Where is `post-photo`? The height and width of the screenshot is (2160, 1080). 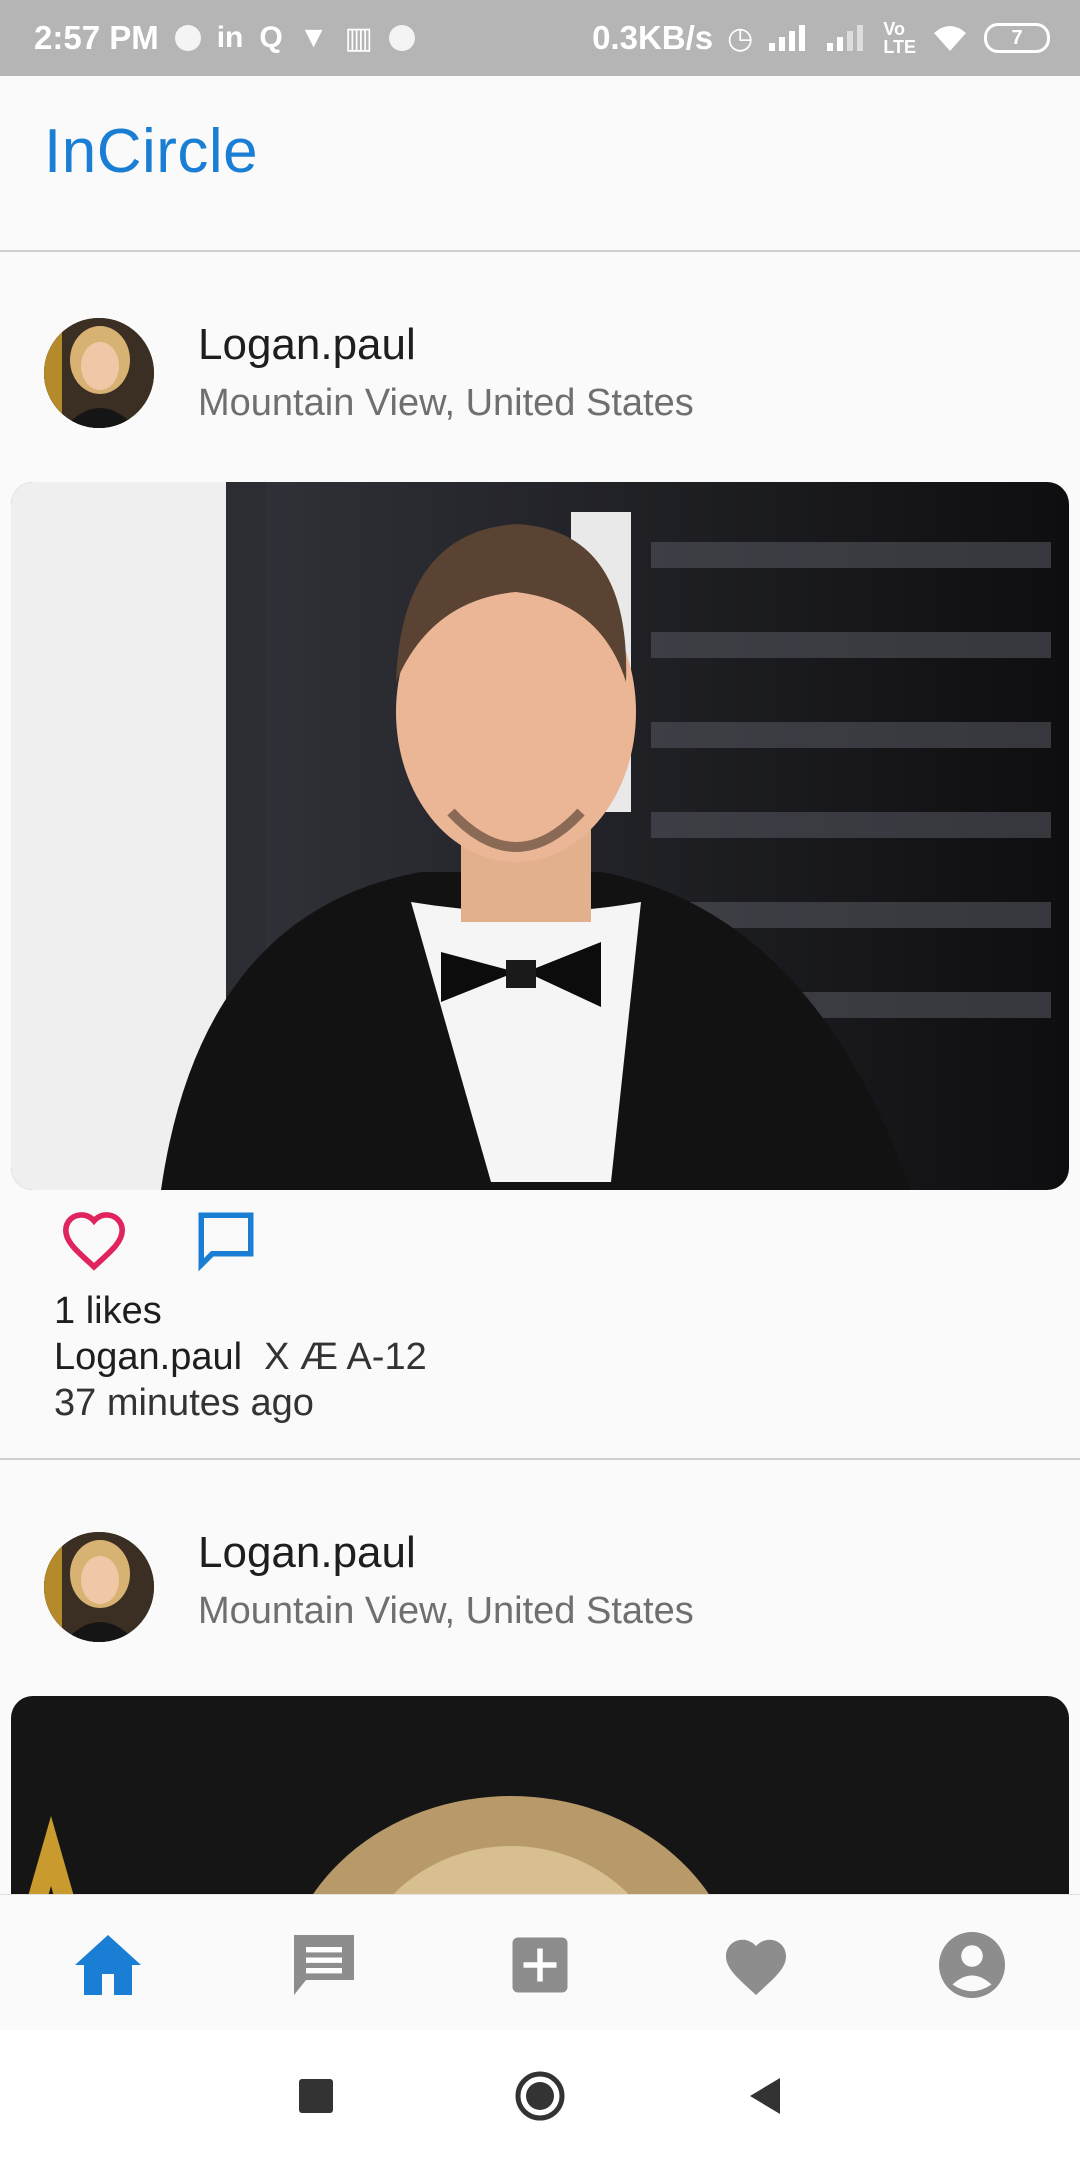 post-photo is located at coordinates (540, 1795).